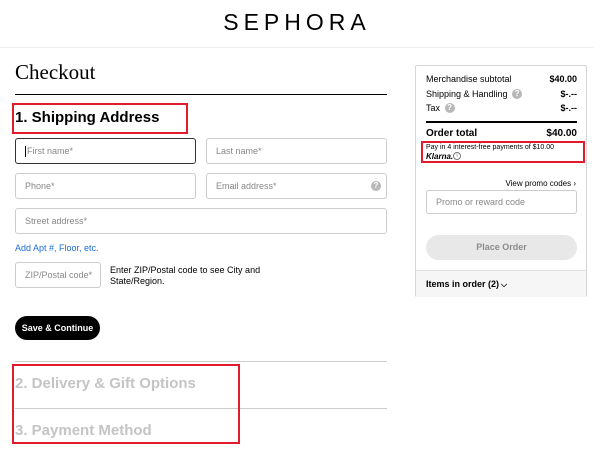 The image size is (594, 452). I want to click on order-total-value: $40.00, so click(561, 133).